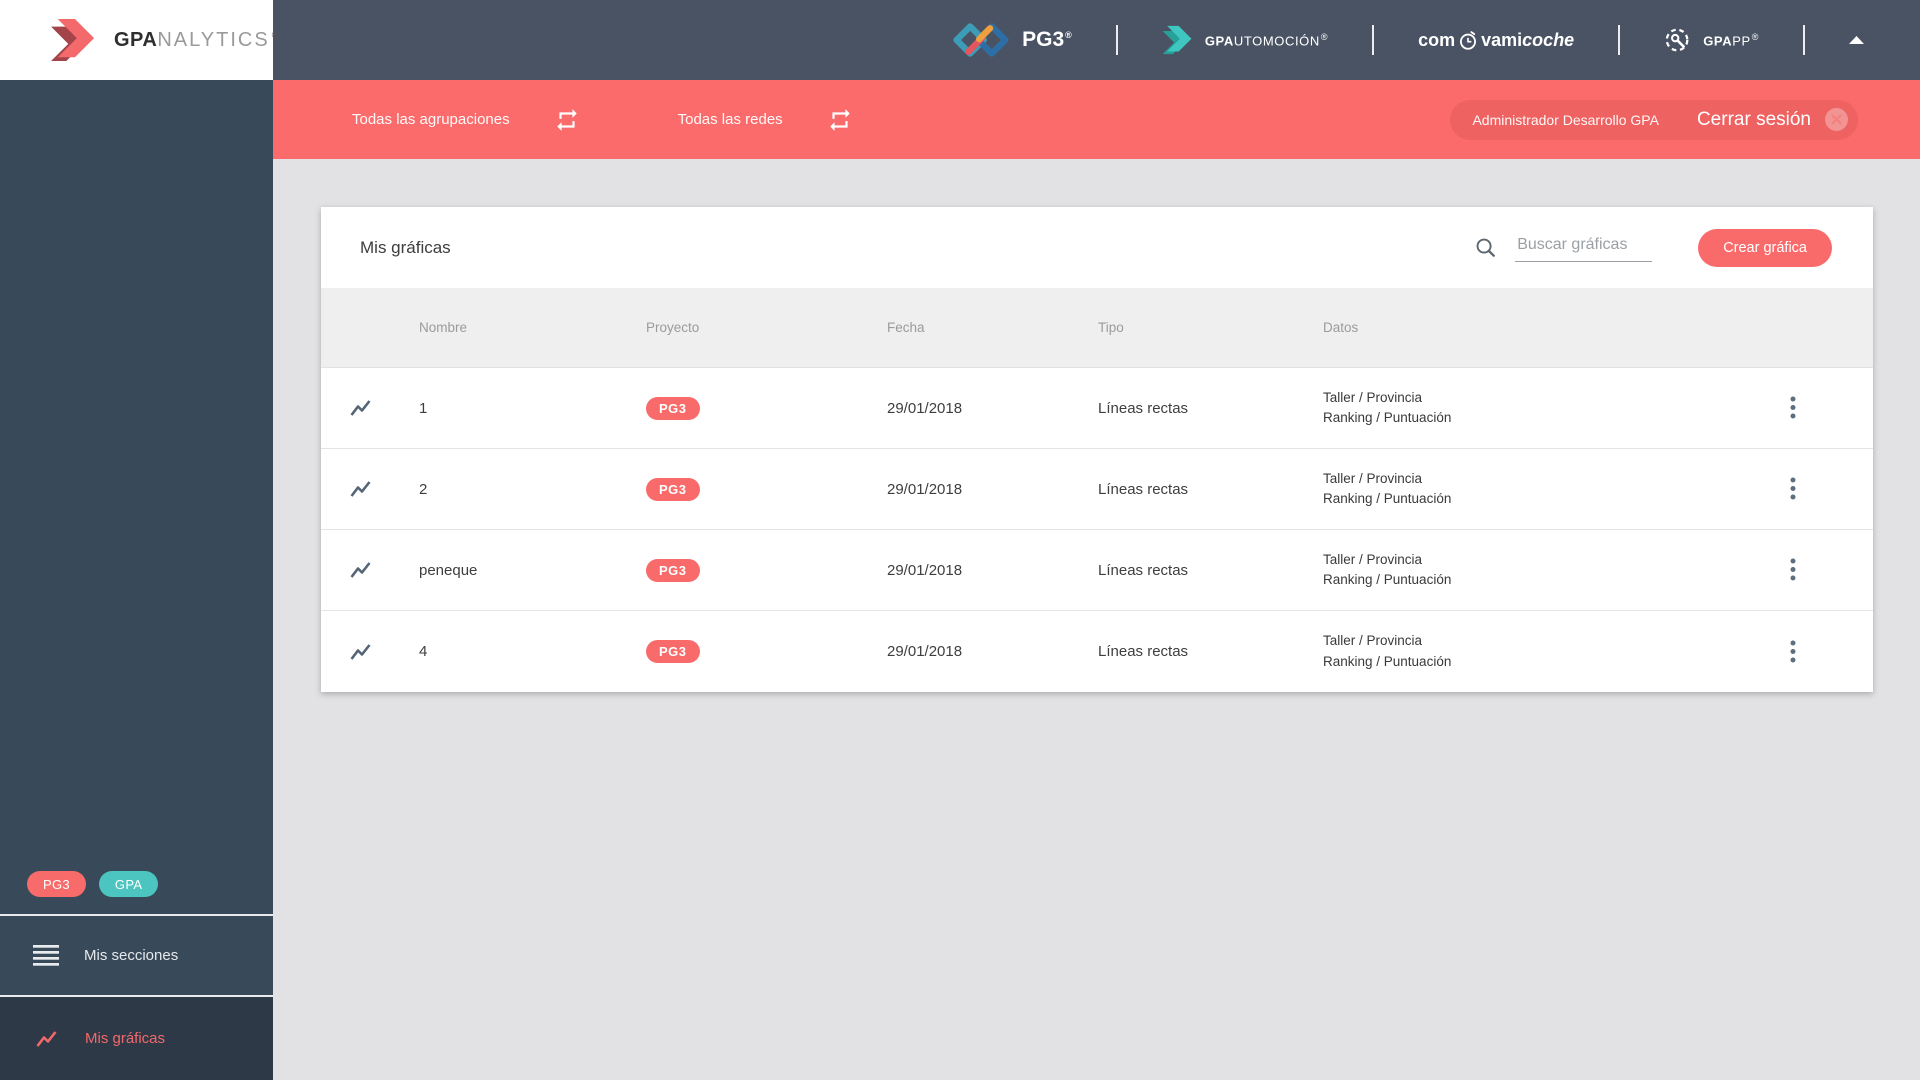 The height and width of the screenshot is (1080, 1920). What do you see at coordinates (136, 955) in the screenshot?
I see `sidebar-item-mis-secciones: Mis secciones` at bounding box center [136, 955].